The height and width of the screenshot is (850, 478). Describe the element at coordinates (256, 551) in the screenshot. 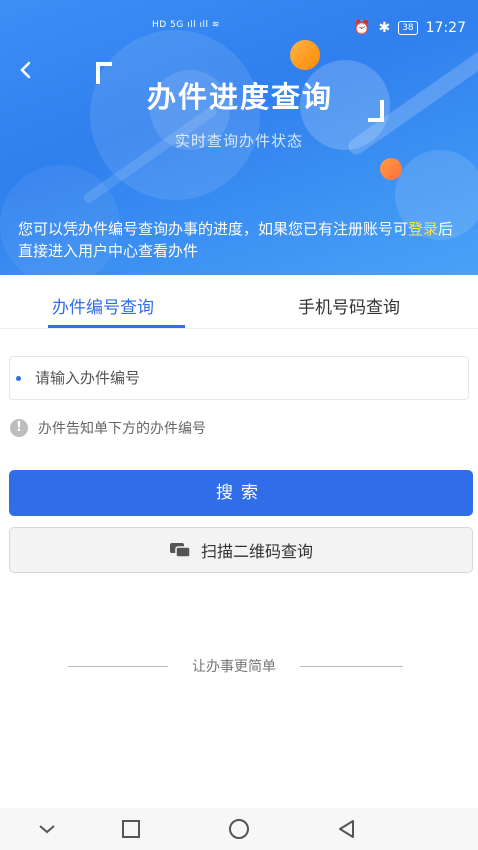

I see `scan-button-label: 扫描二维码查询` at that location.